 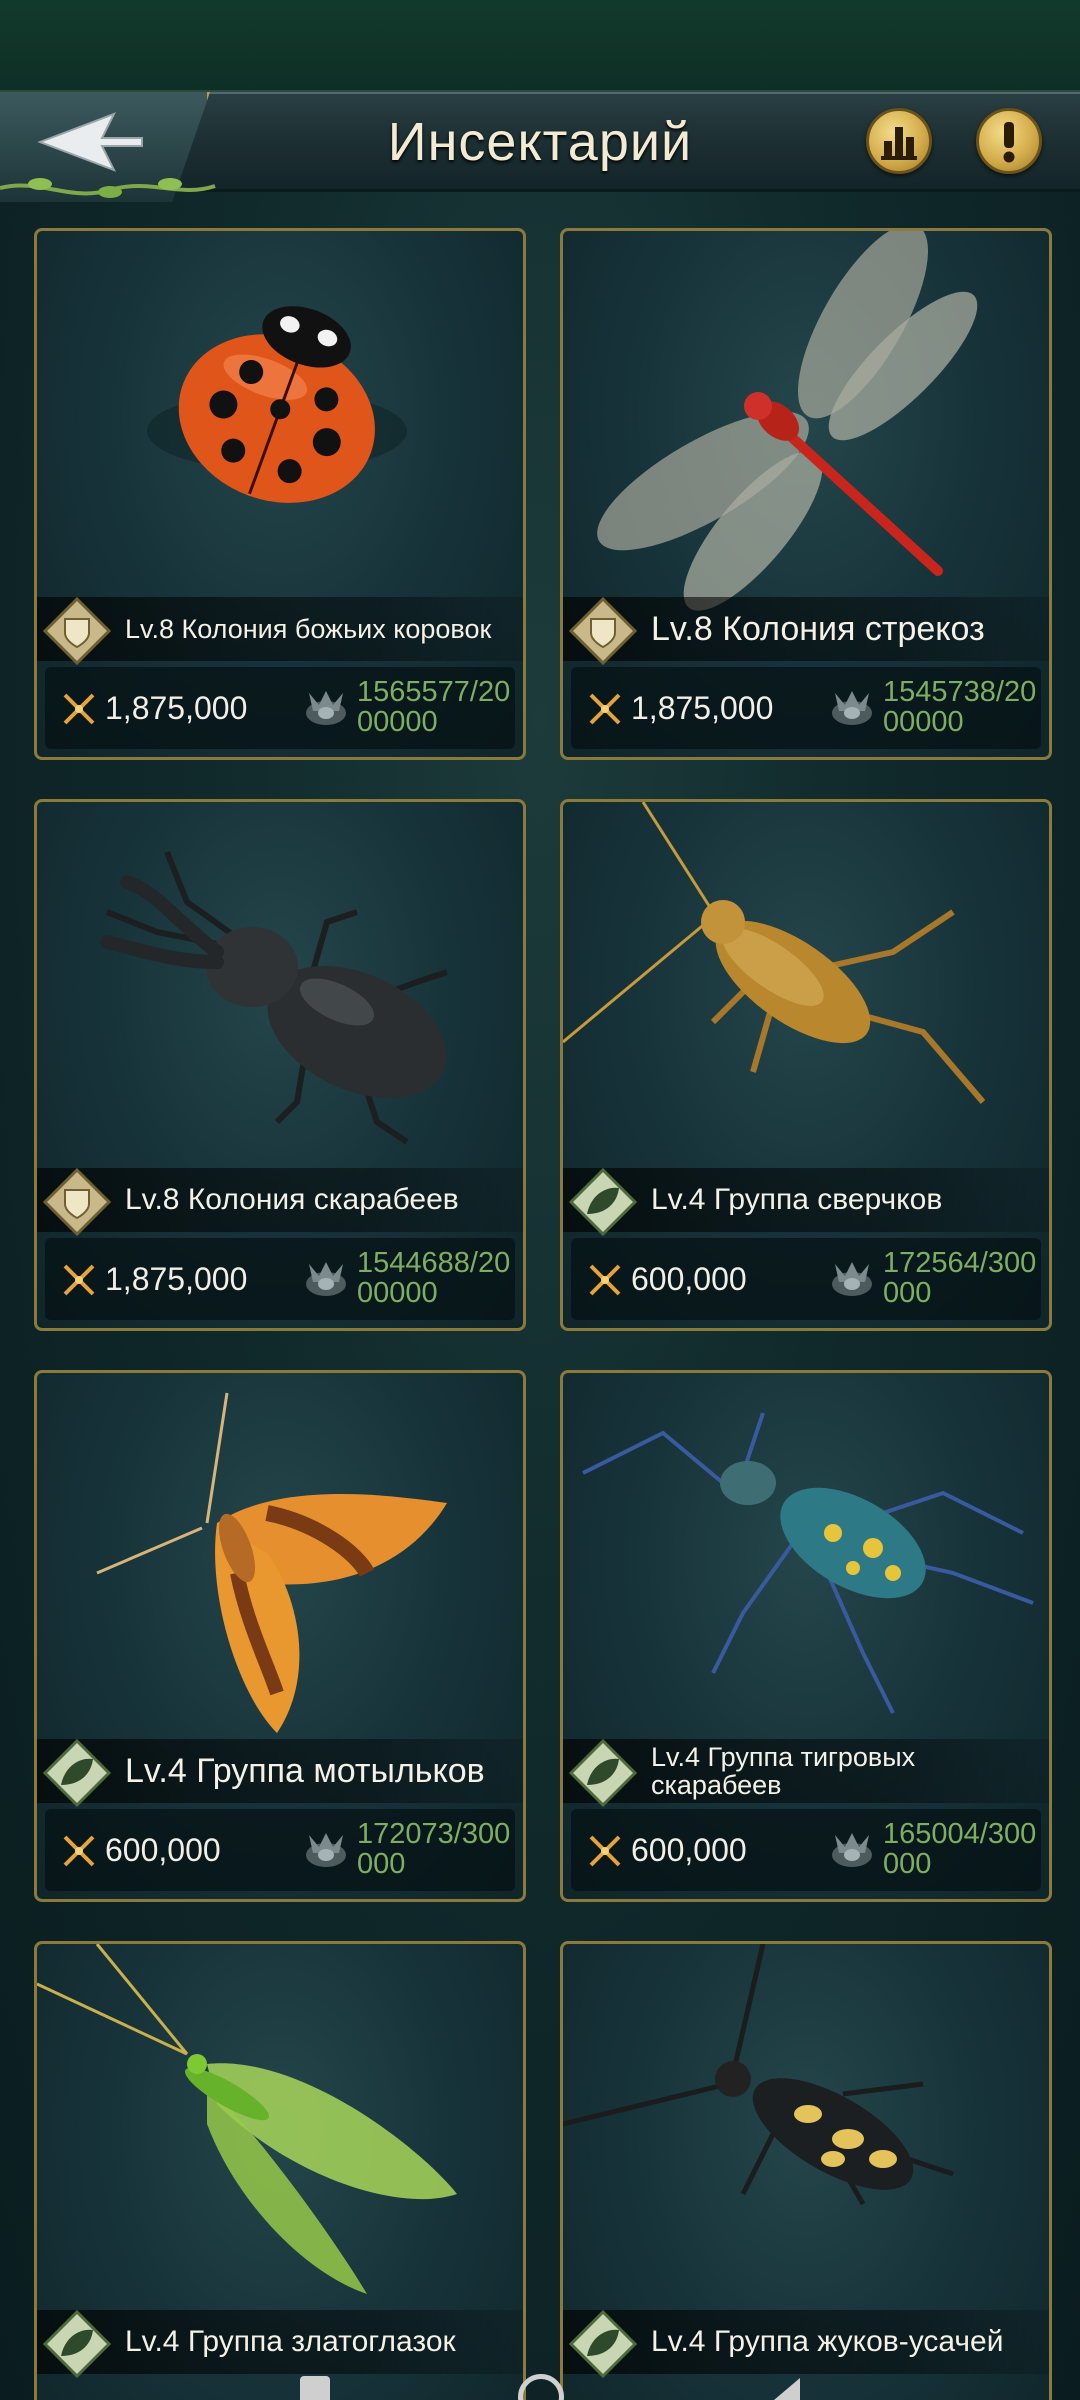 I want to click on card-name: Lv.4 Группа сверчков, so click(x=797, y=1199).